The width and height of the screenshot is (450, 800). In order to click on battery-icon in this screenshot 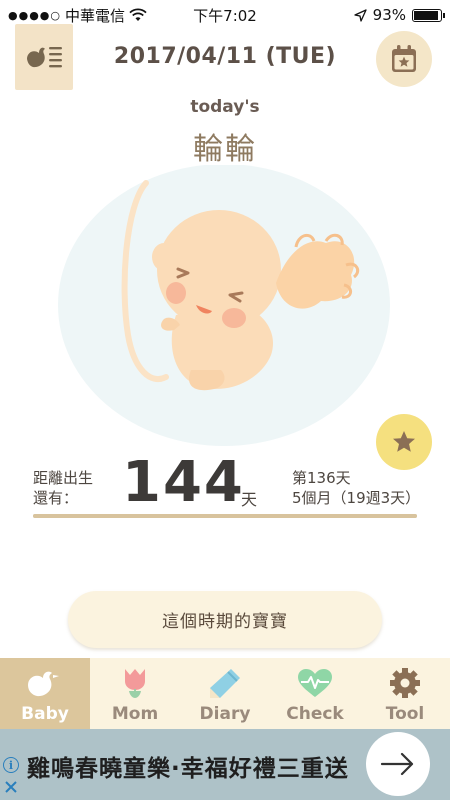, I will do `click(428, 15)`.